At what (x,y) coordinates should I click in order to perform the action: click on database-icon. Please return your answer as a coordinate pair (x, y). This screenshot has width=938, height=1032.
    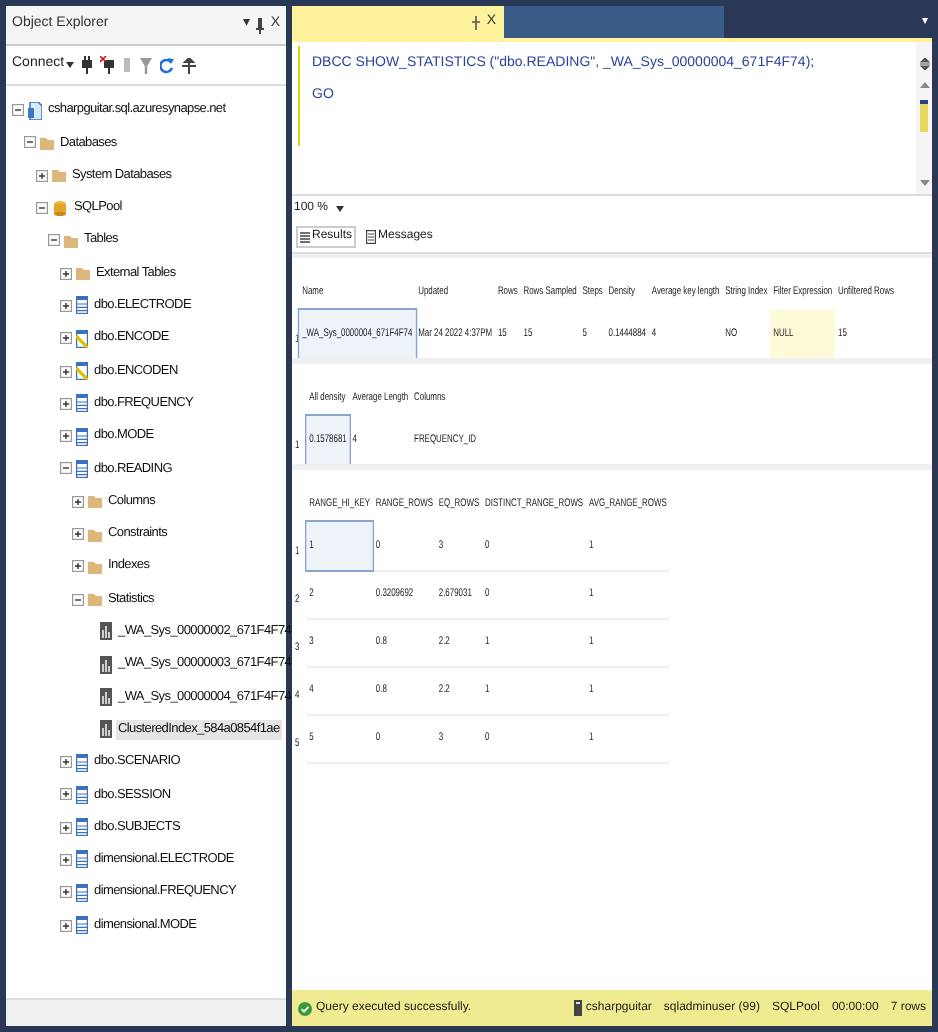
    Looking at the image, I should click on (60, 208).